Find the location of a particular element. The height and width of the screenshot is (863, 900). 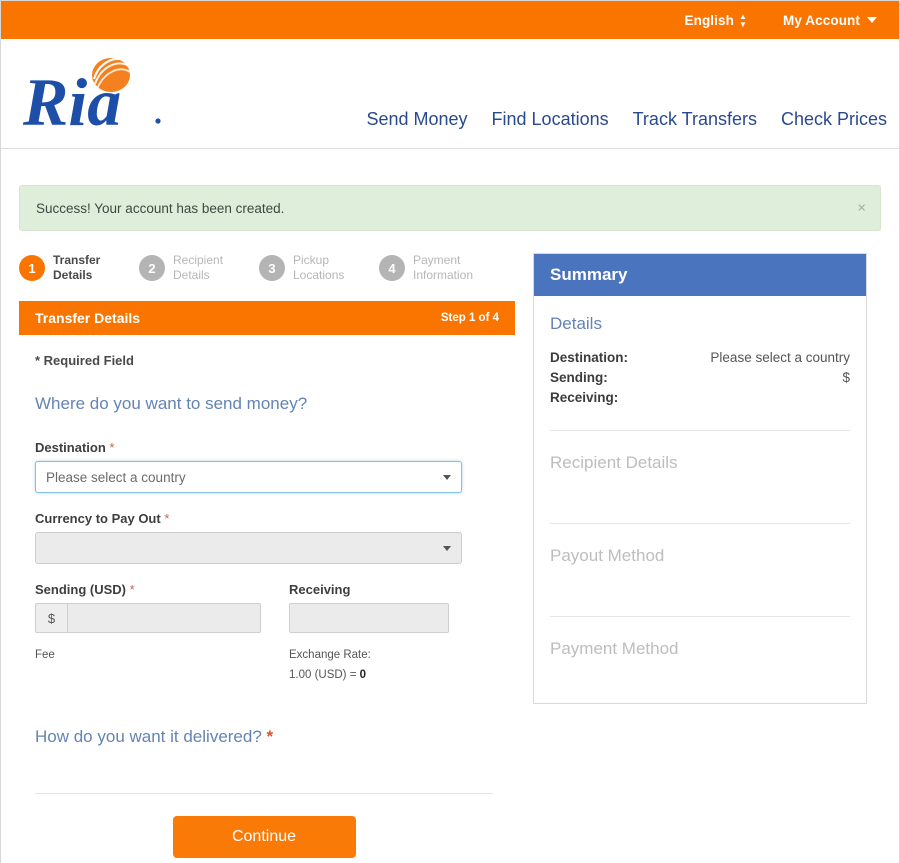

summary-key-destination: Destination: is located at coordinates (589, 357).